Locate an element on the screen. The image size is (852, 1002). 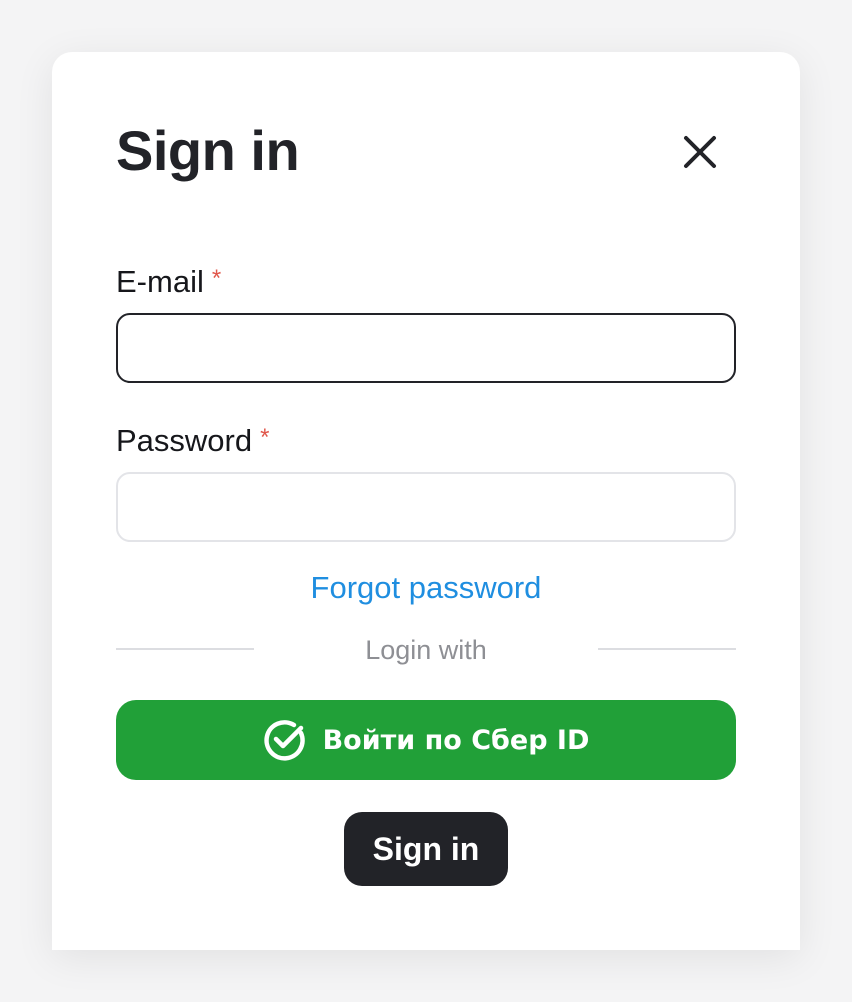
email-label: E-mail * is located at coordinates (168, 283).